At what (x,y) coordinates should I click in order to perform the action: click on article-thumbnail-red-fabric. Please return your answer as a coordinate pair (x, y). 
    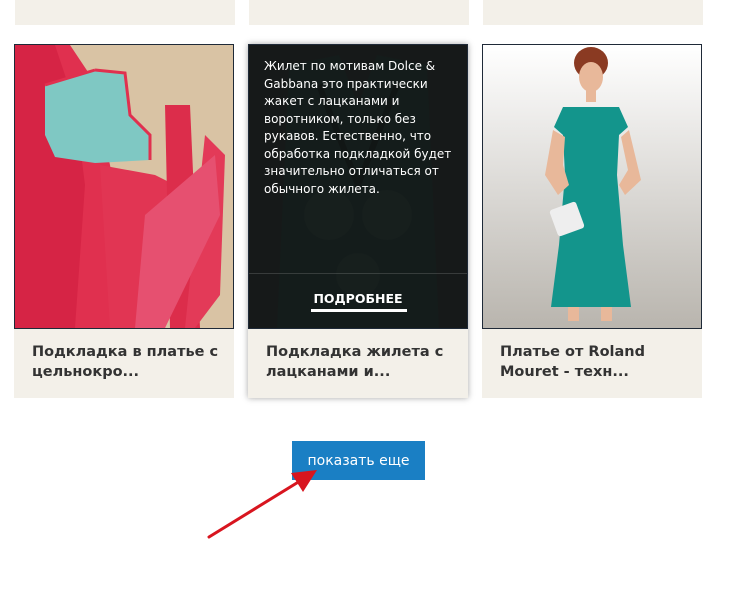
    Looking at the image, I should click on (124, 186).